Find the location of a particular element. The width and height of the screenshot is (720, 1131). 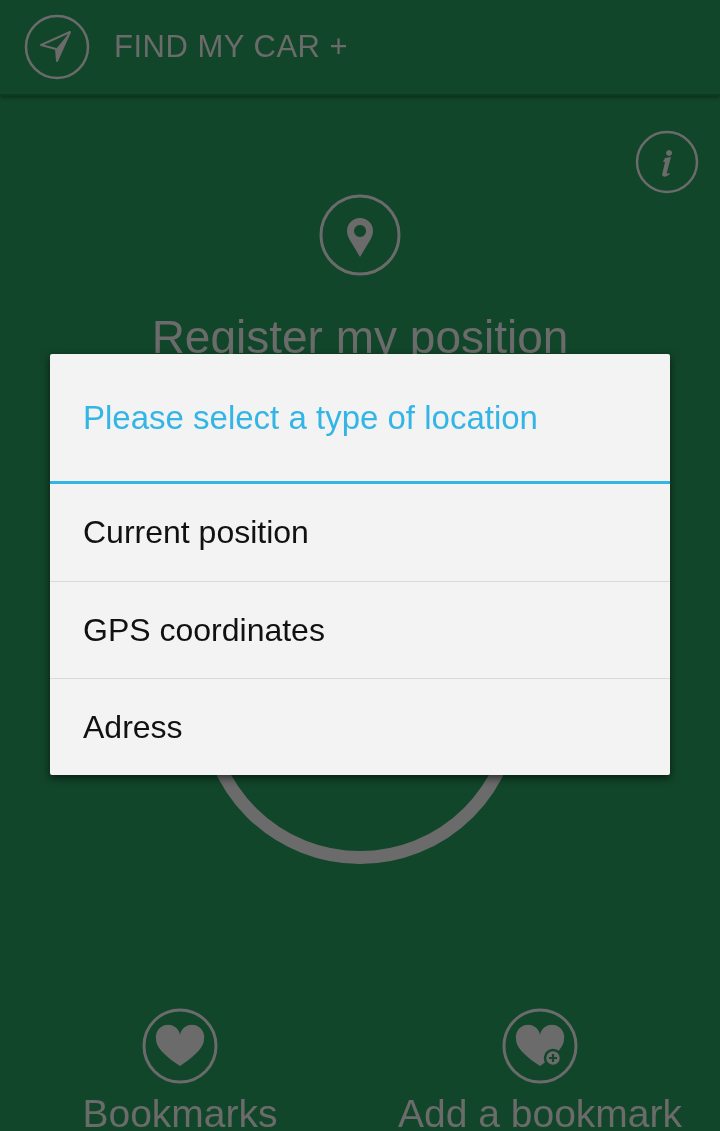

app-title: FIND MY CAR + is located at coordinates (231, 47).